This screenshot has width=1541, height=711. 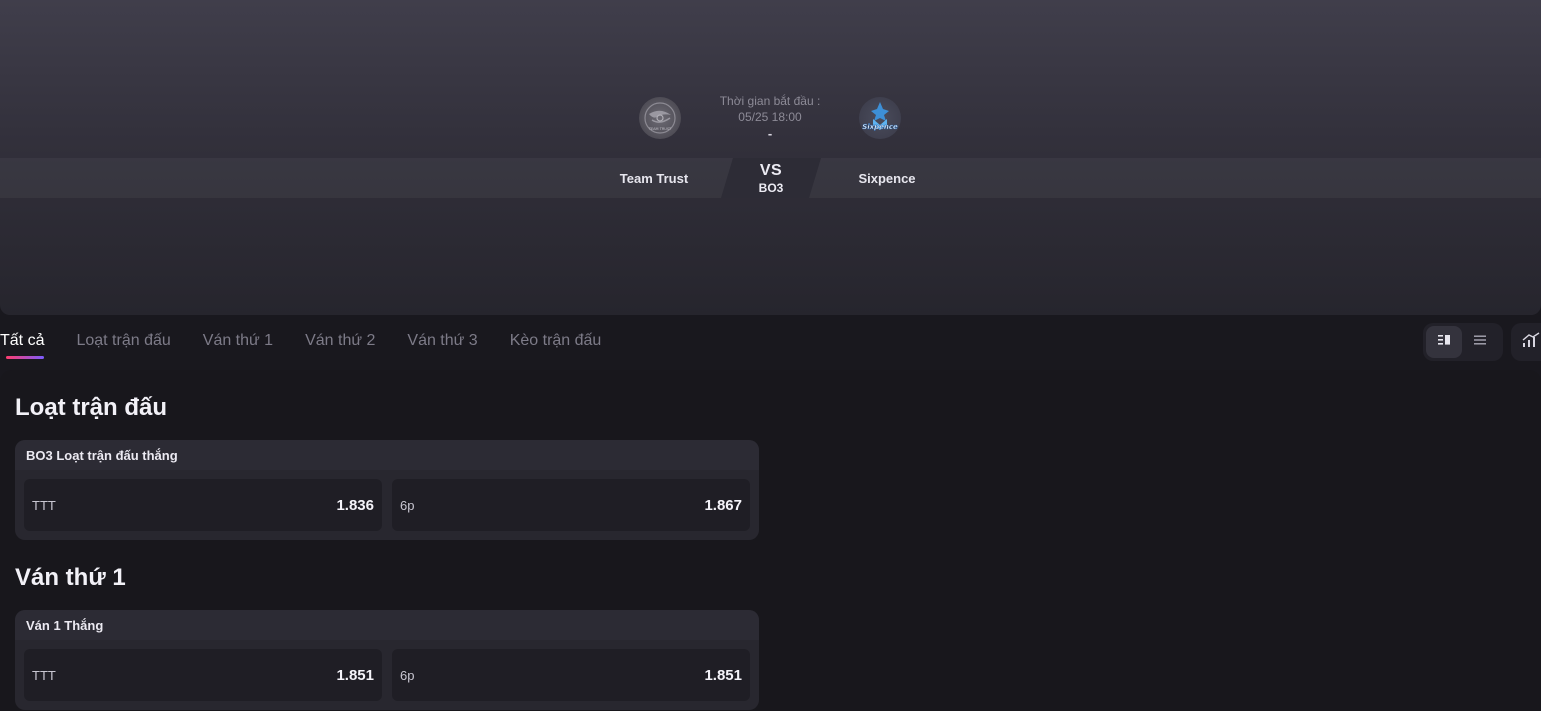 I want to click on tab-game-2: Ván thứ 2, so click(x=340, y=343).